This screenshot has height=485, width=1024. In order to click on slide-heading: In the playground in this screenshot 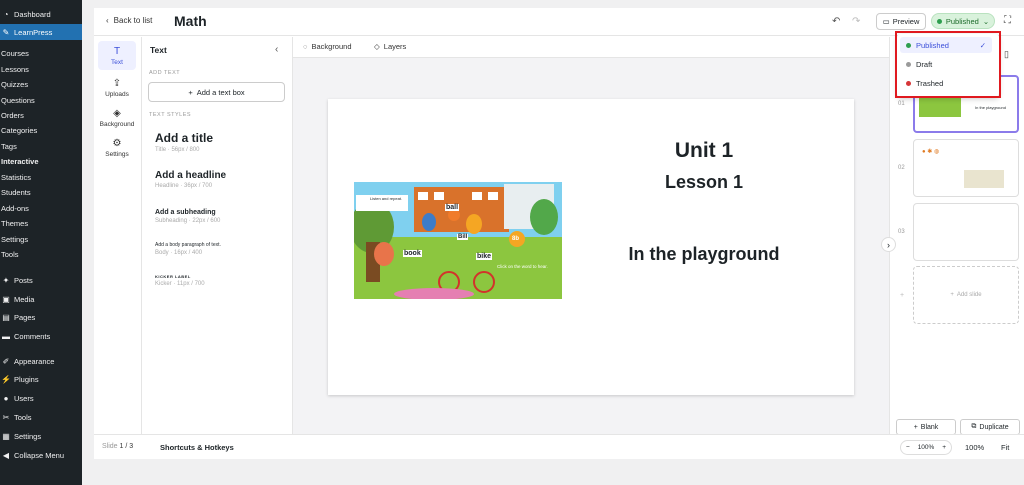, I will do `click(704, 254)`.